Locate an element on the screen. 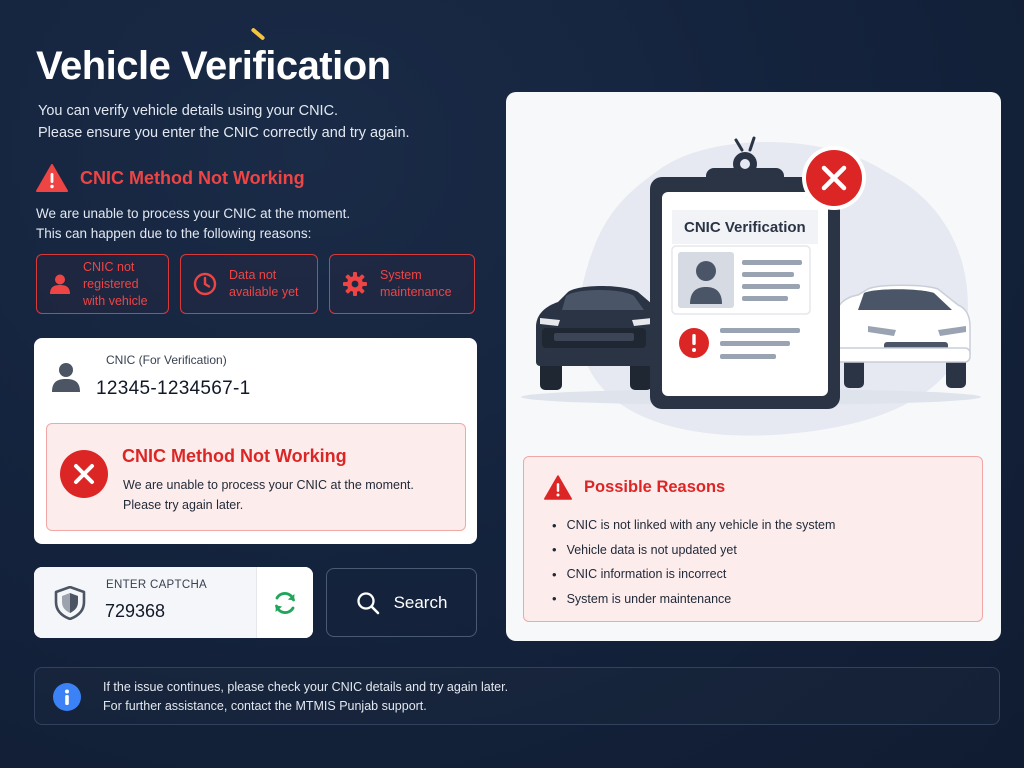 The height and width of the screenshot is (768, 1024). reason-chip-label: System maintenance is located at coordinates (416, 283).